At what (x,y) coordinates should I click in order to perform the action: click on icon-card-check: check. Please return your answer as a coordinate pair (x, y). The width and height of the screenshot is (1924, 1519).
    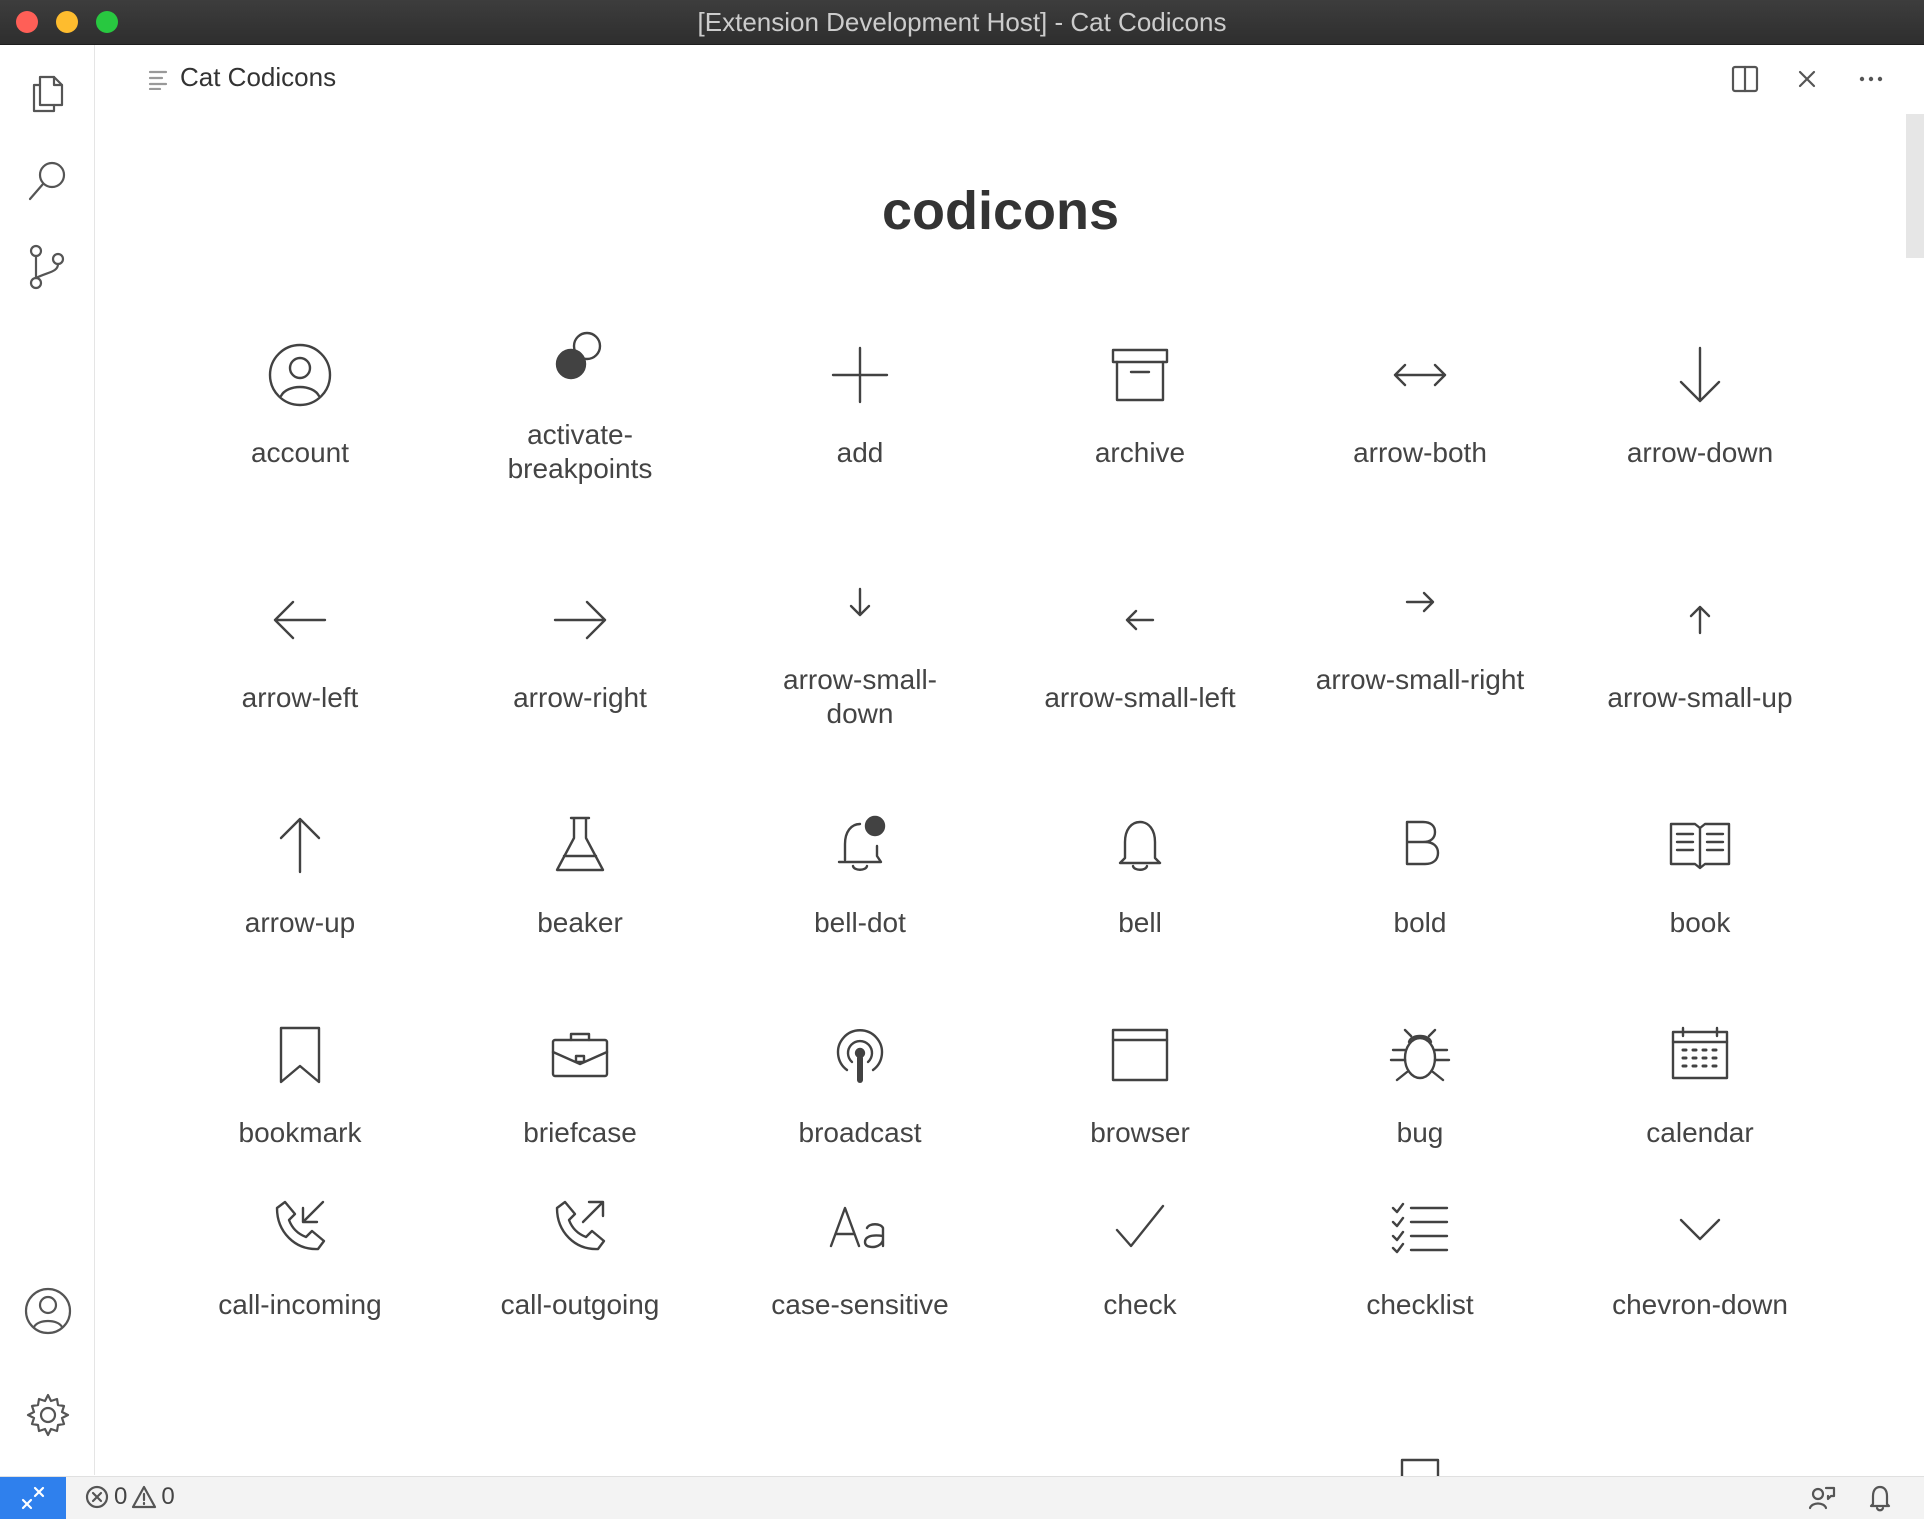
    Looking at the image, I should click on (1140, 1257).